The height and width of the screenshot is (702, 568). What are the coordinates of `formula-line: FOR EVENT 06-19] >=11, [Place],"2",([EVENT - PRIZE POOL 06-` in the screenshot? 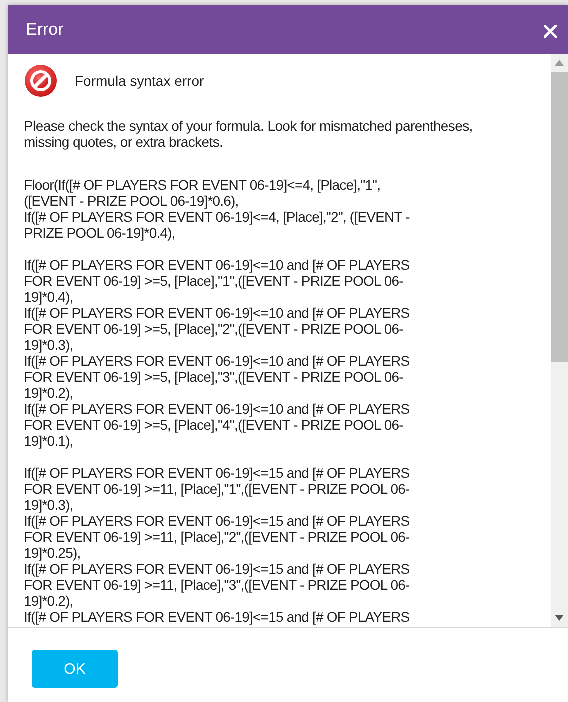 It's located at (217, 537).